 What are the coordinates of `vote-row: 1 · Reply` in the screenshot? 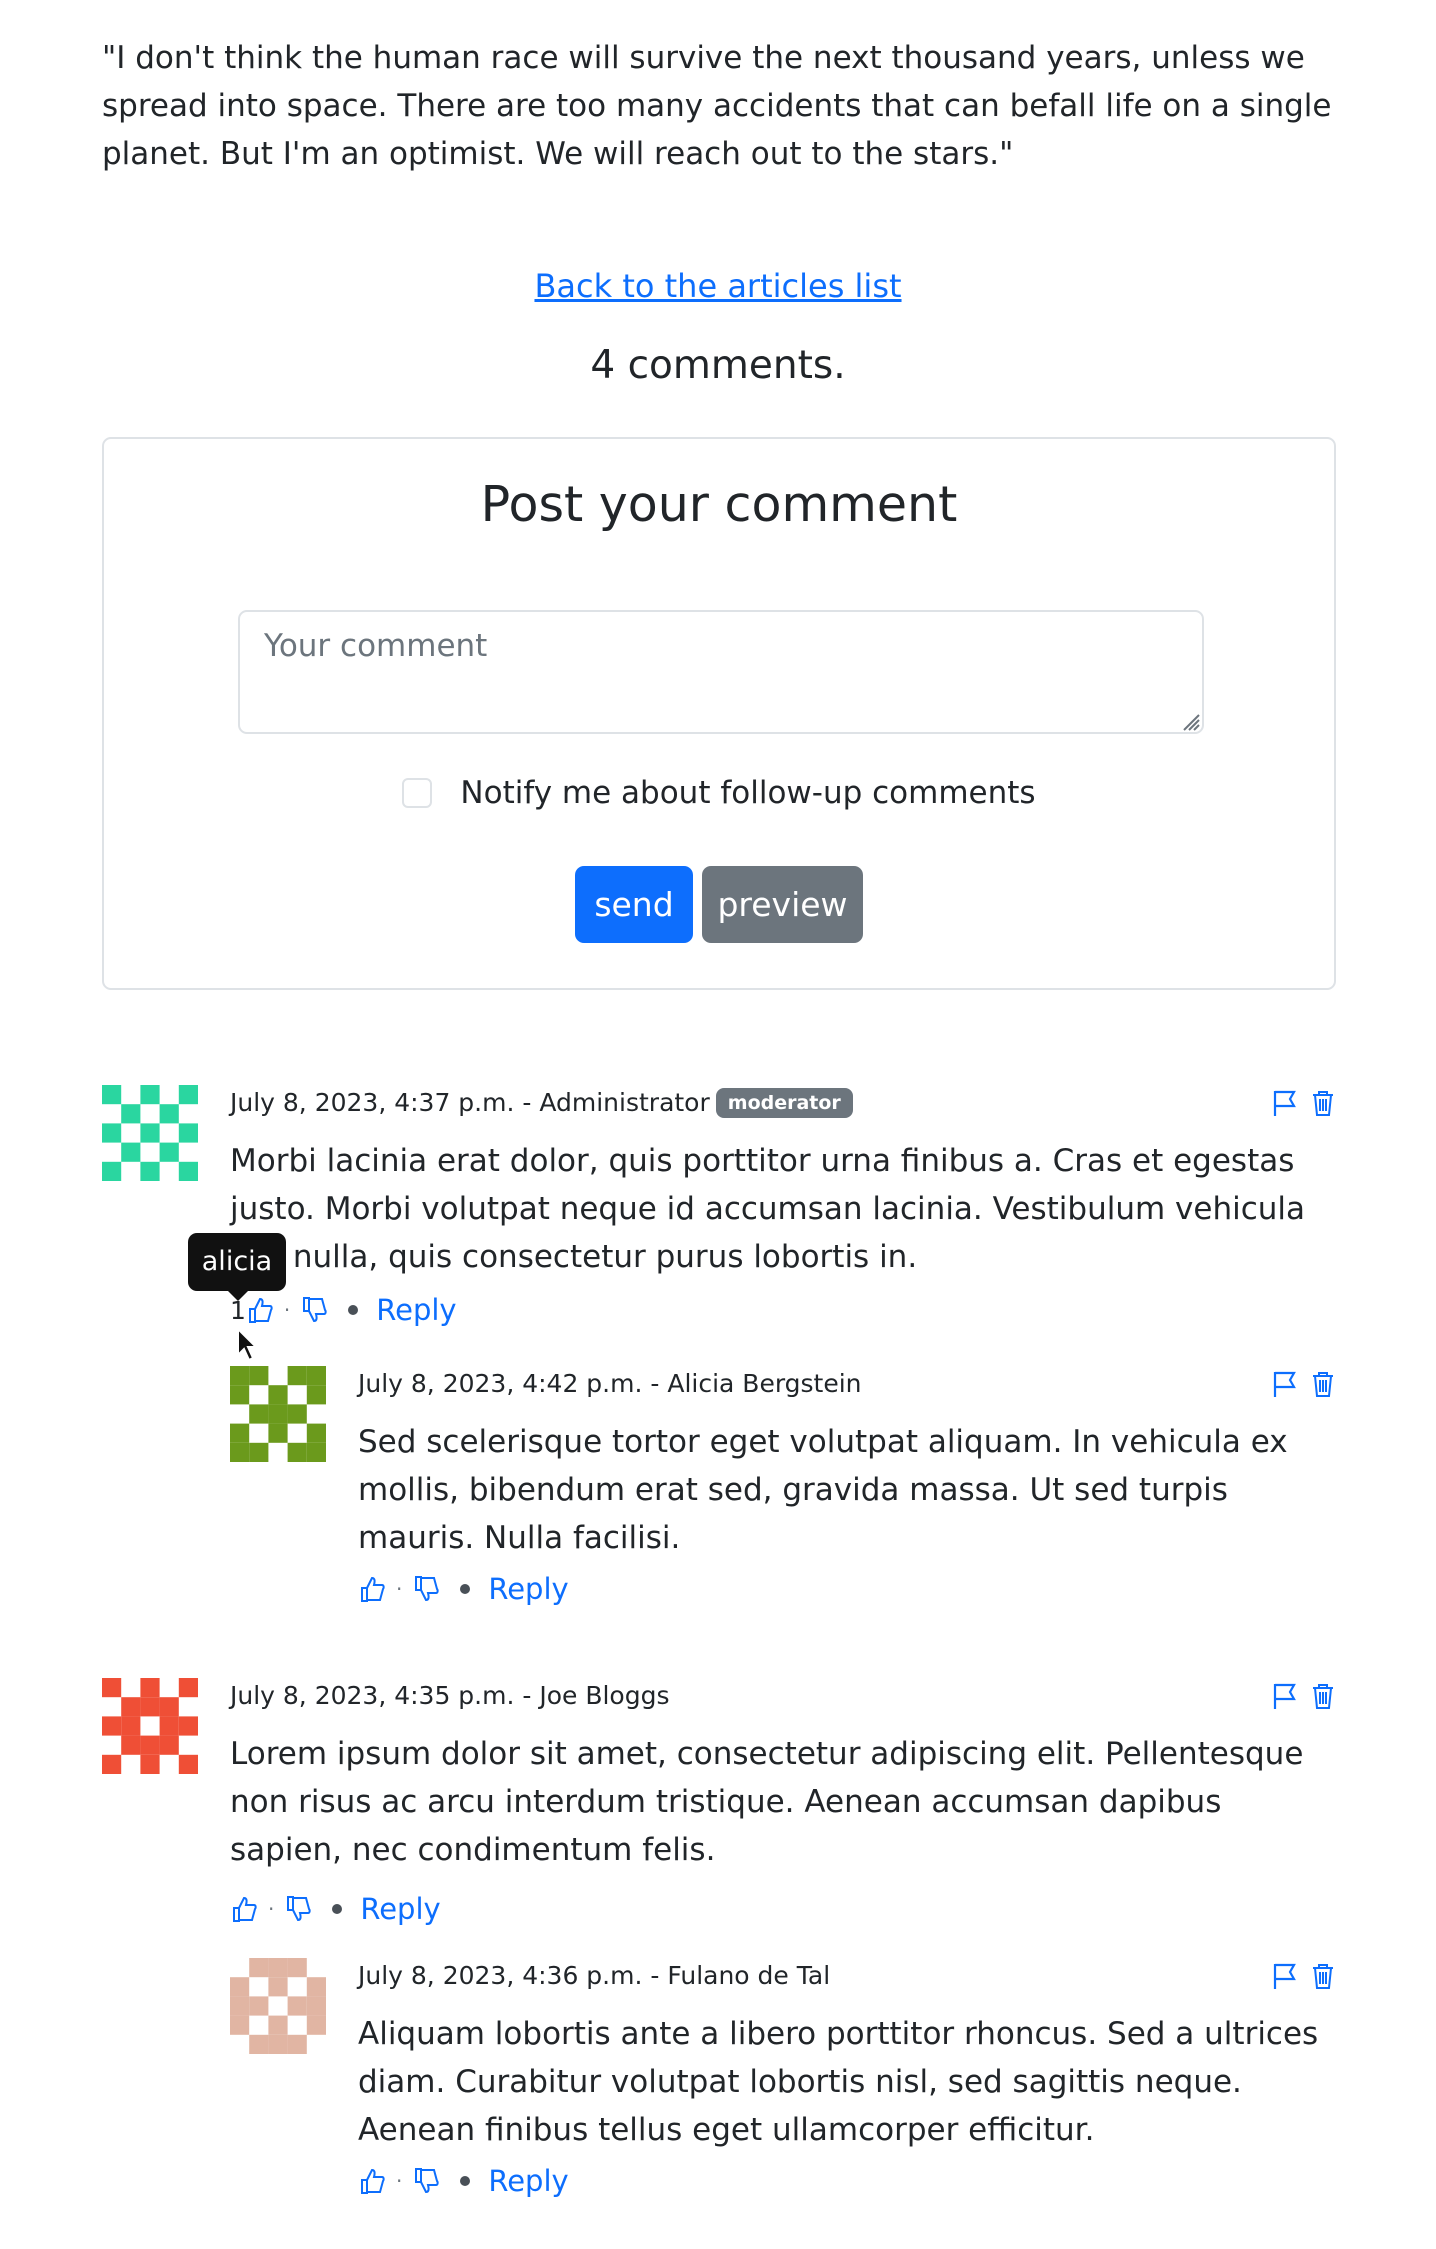 It's located at (343, 1310).